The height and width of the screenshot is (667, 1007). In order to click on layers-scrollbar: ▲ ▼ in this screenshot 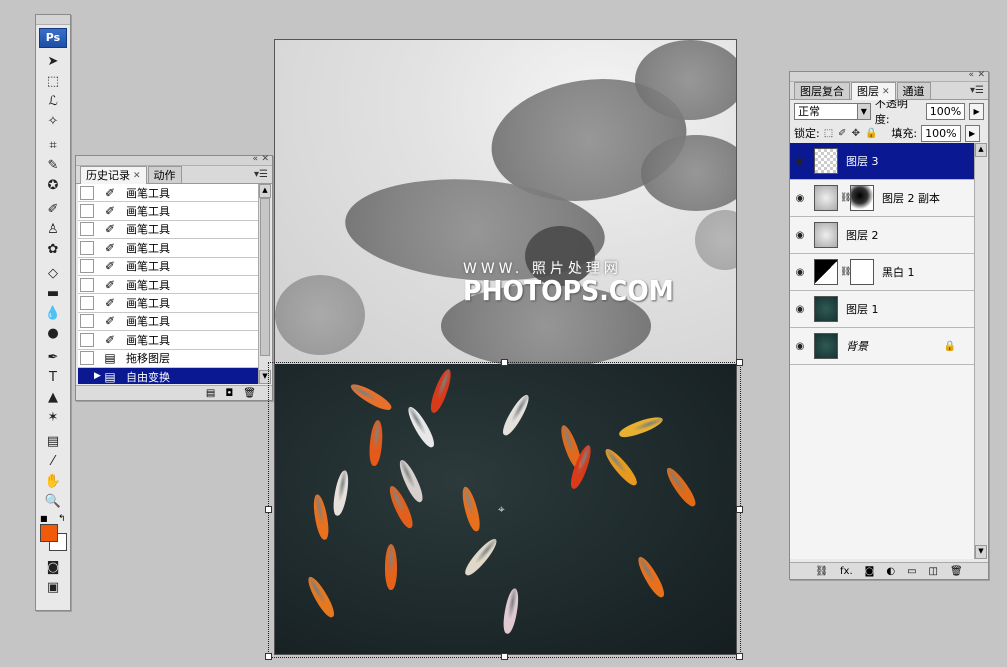, I will do `click(980, 351)`.